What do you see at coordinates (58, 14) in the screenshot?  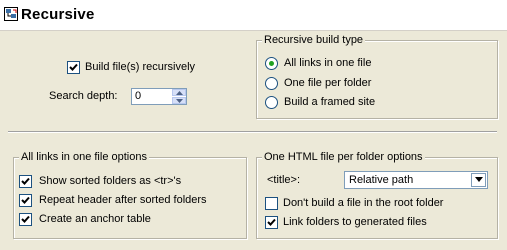 I see `page-title: Recursive` at bounding box center [58, 14].